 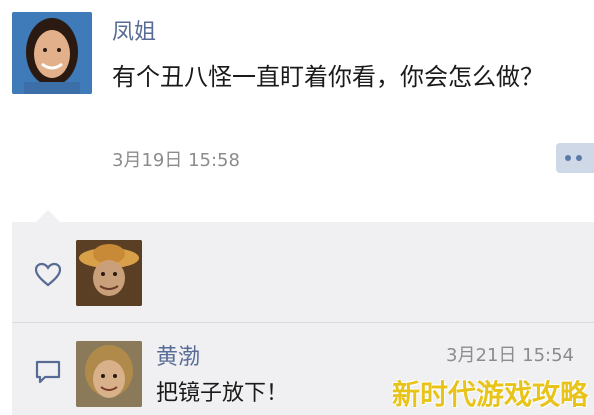 What do you see at coordinates (222, 393) in the screenshot?
I see `comment-text: 把镜子放下！` at bounding box center [222, 393].